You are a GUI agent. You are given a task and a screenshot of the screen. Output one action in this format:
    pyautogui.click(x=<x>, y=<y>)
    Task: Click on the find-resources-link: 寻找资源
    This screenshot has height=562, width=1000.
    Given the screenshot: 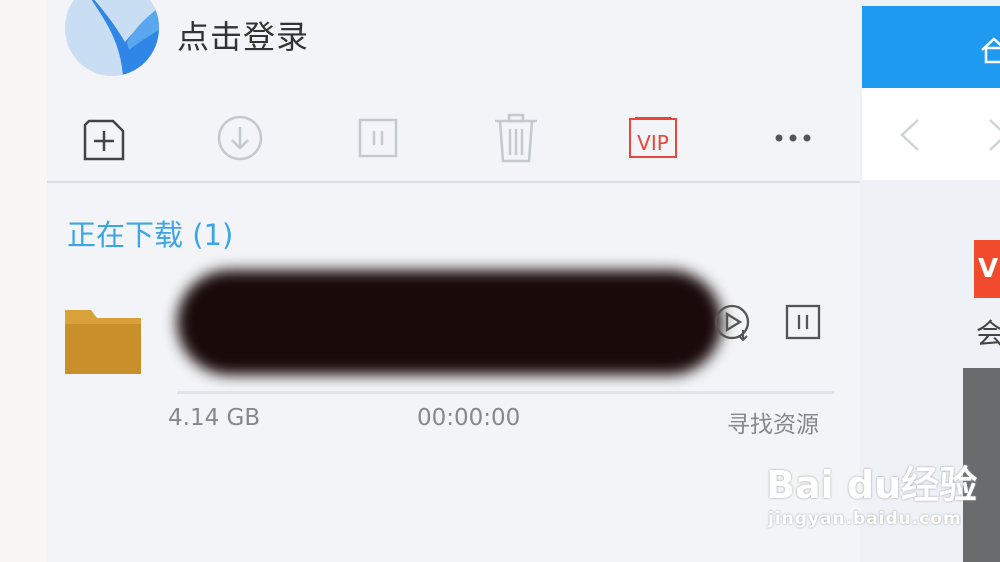 What is the action you would take?
    pyautogui.click(x=773, y=422)
    